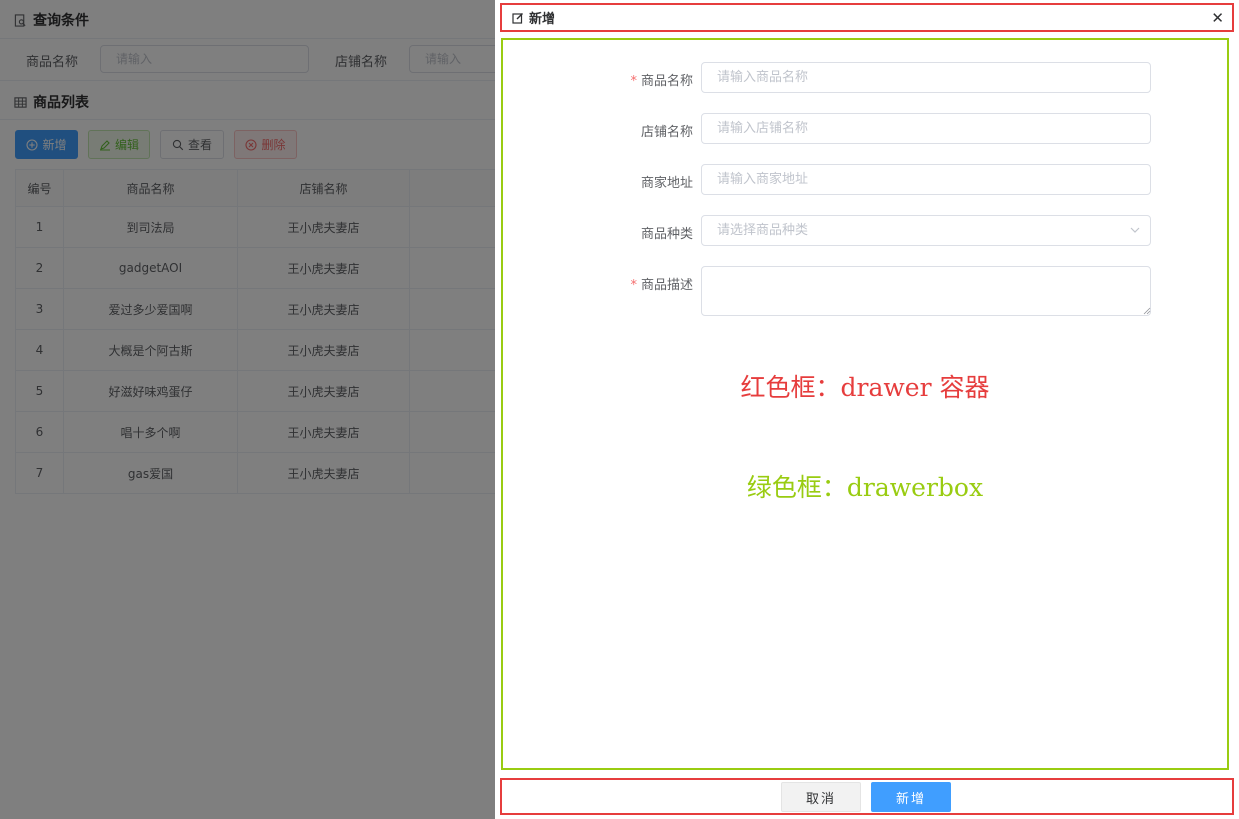 This screenshot has height=819, width=1239. Describe the element at coordinates (542, 19) in the screenshot. I see `drawer-title-text: 新增` at that location.